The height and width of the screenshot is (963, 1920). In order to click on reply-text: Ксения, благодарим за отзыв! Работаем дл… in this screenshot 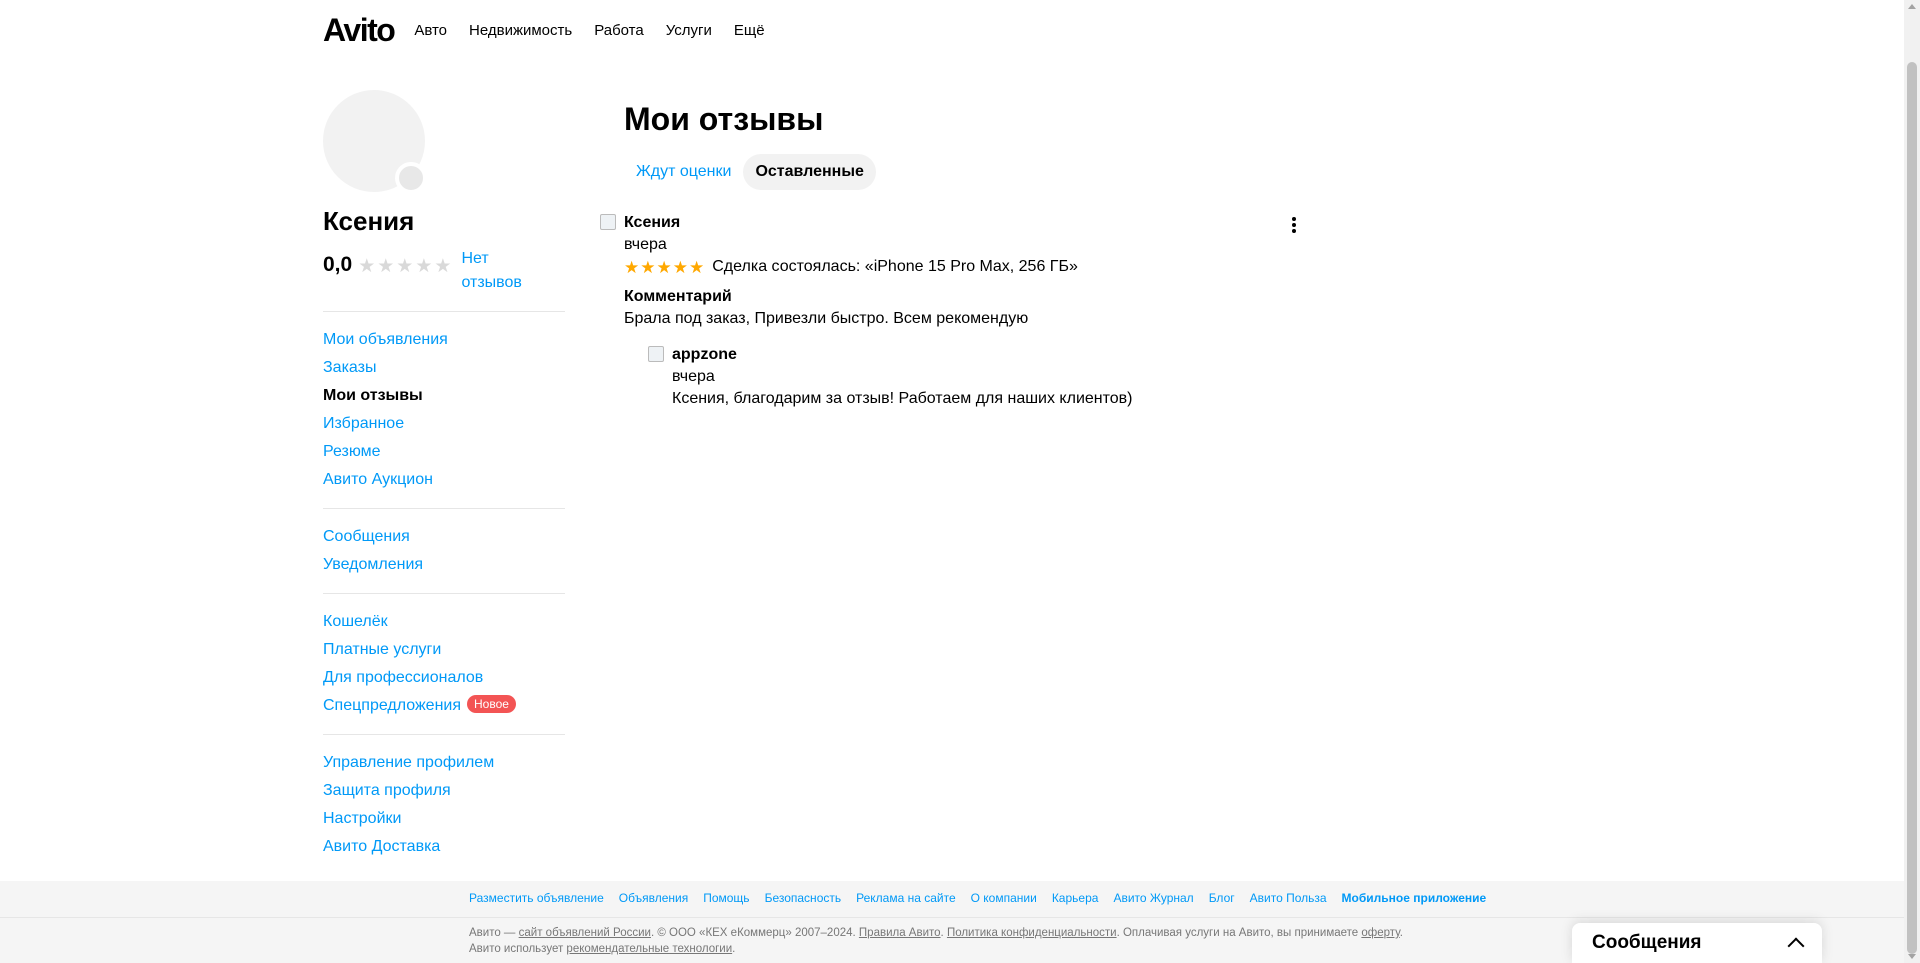, I will do `click(902, 399)`.